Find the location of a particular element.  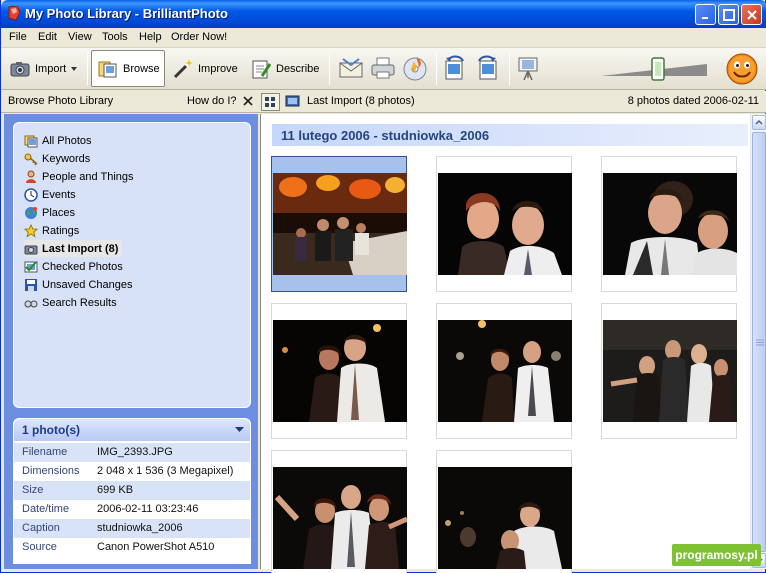

grip-icon is located at coordinates (760, 342).